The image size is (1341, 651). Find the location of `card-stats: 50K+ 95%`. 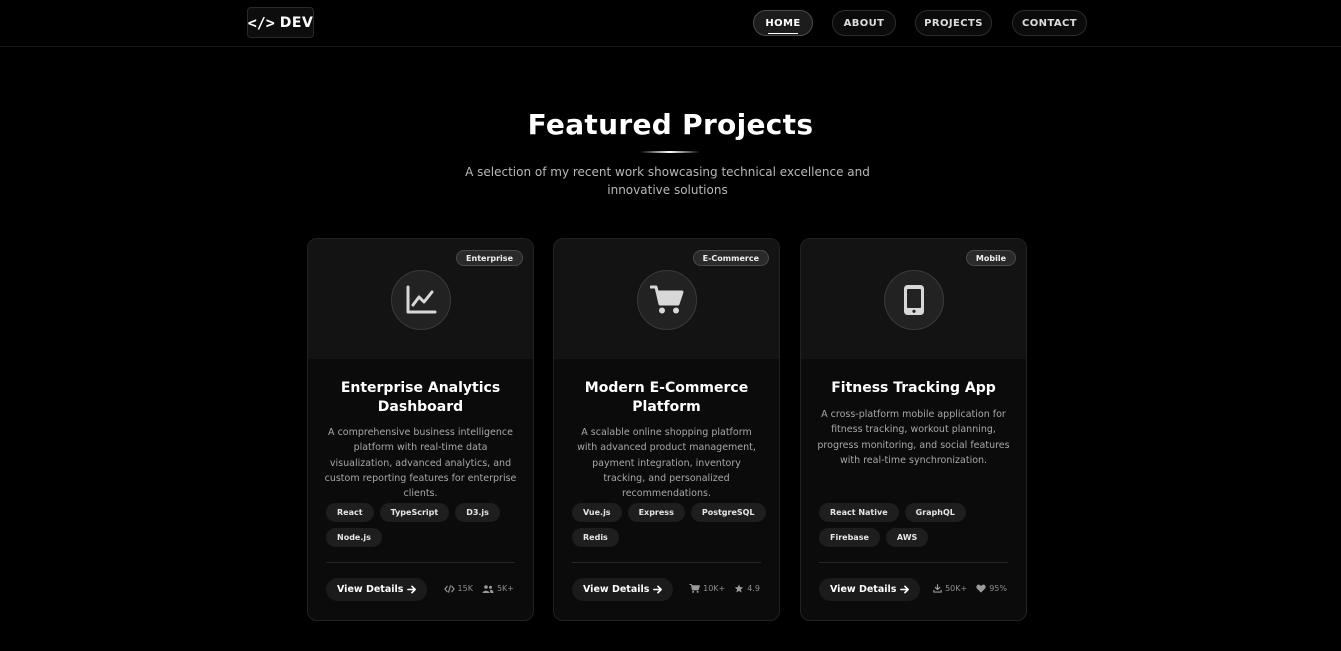

card-stats: 50K+ 95% is located at coordinates (970, 588).